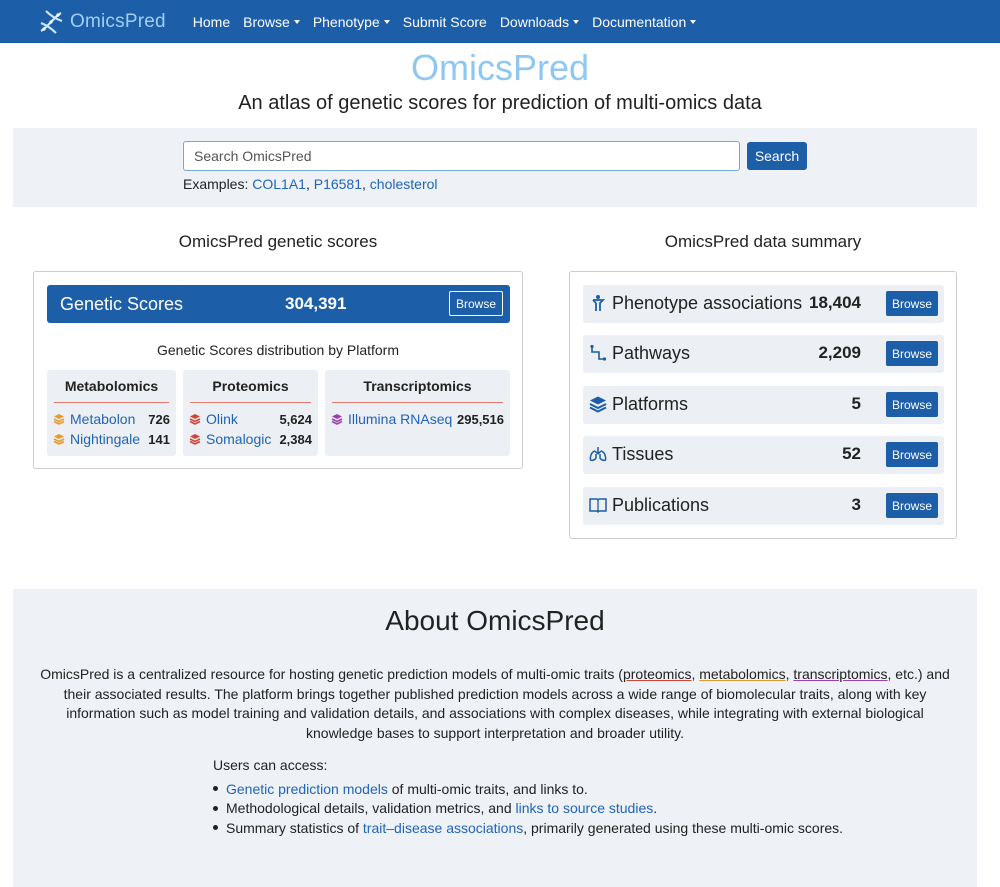 This screenshot has width=1000, height=887. Describe the element at coordinates (651, 353) in the screenshot. I see `summary-label: Pathways` at that location.